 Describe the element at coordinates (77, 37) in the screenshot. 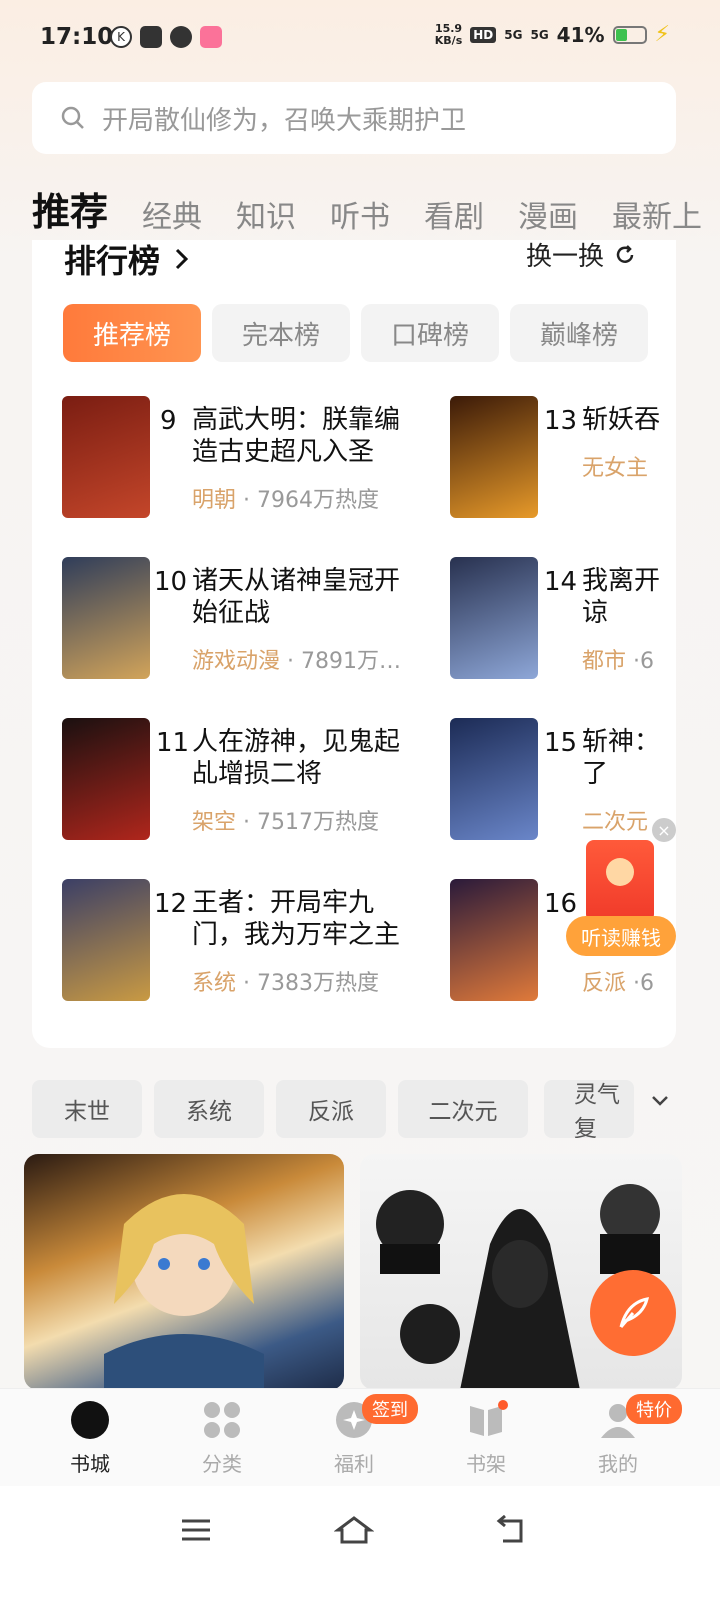

I see `status-time: 17:10` at that location.